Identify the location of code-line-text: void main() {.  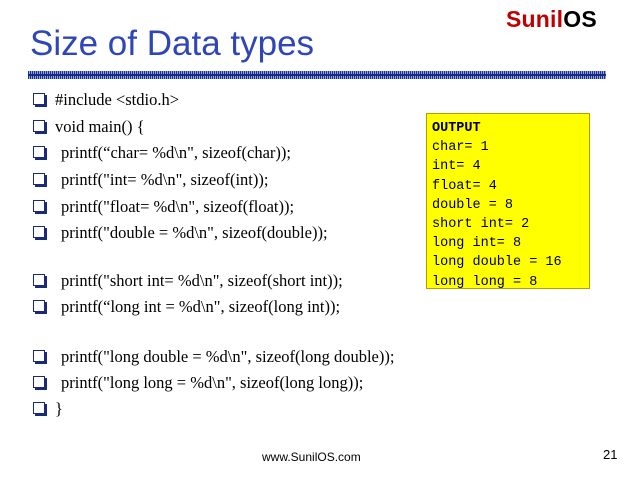
(100, 126).